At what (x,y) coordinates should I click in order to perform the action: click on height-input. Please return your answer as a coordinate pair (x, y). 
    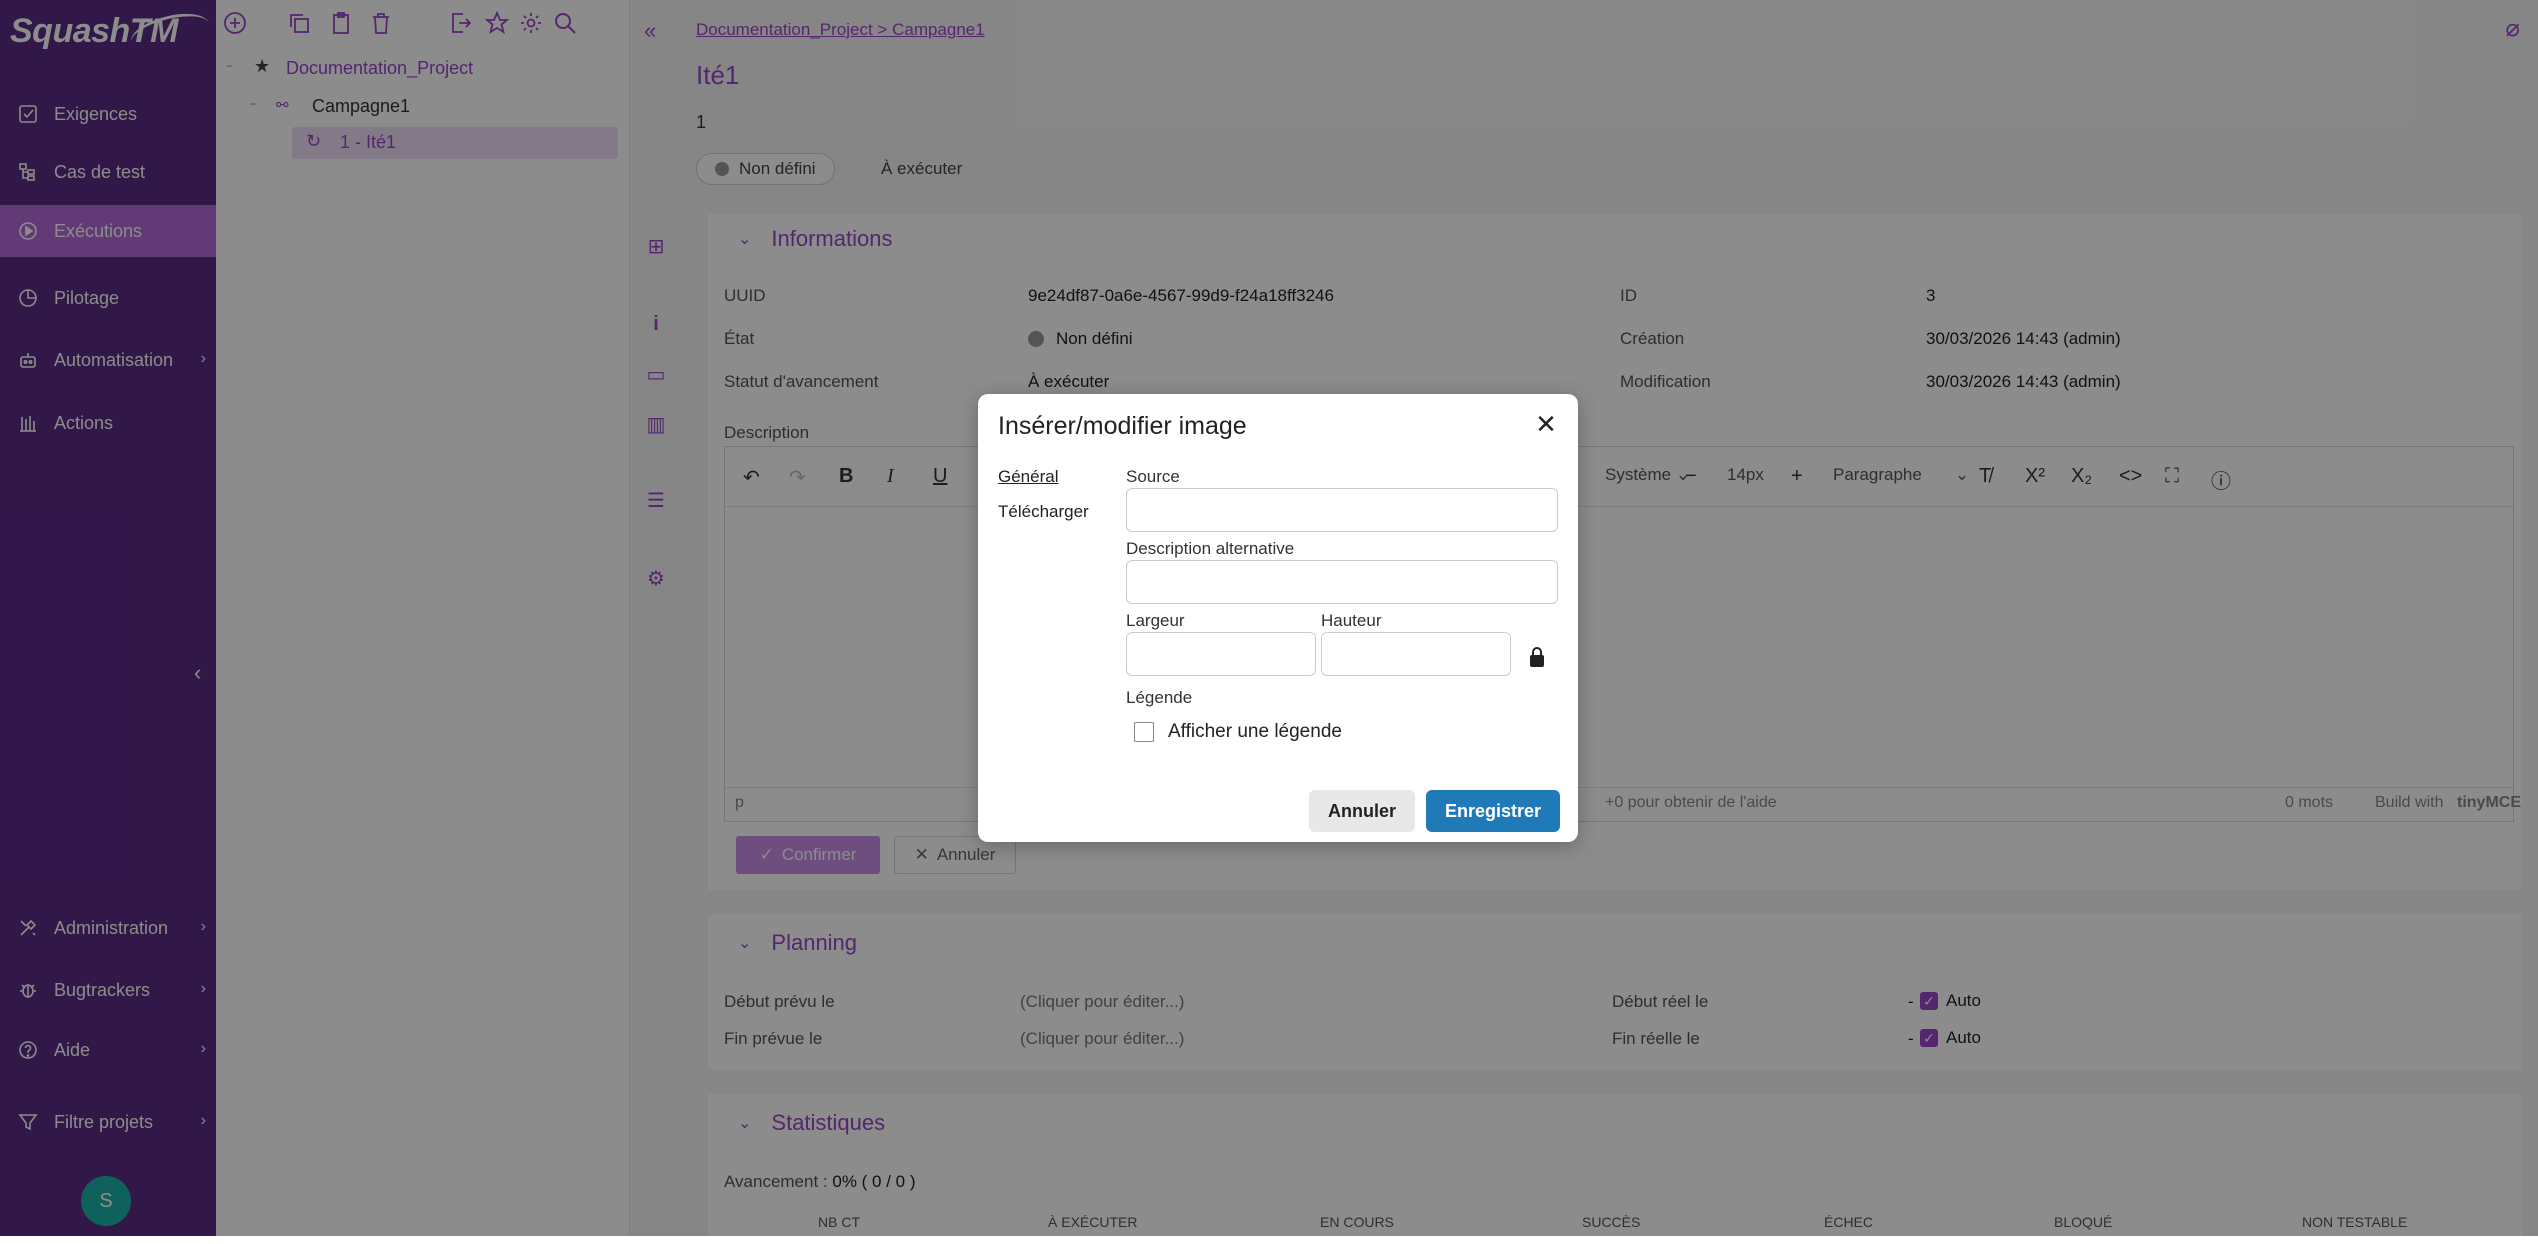
    Looking at the image, I should click on (1416, 654).